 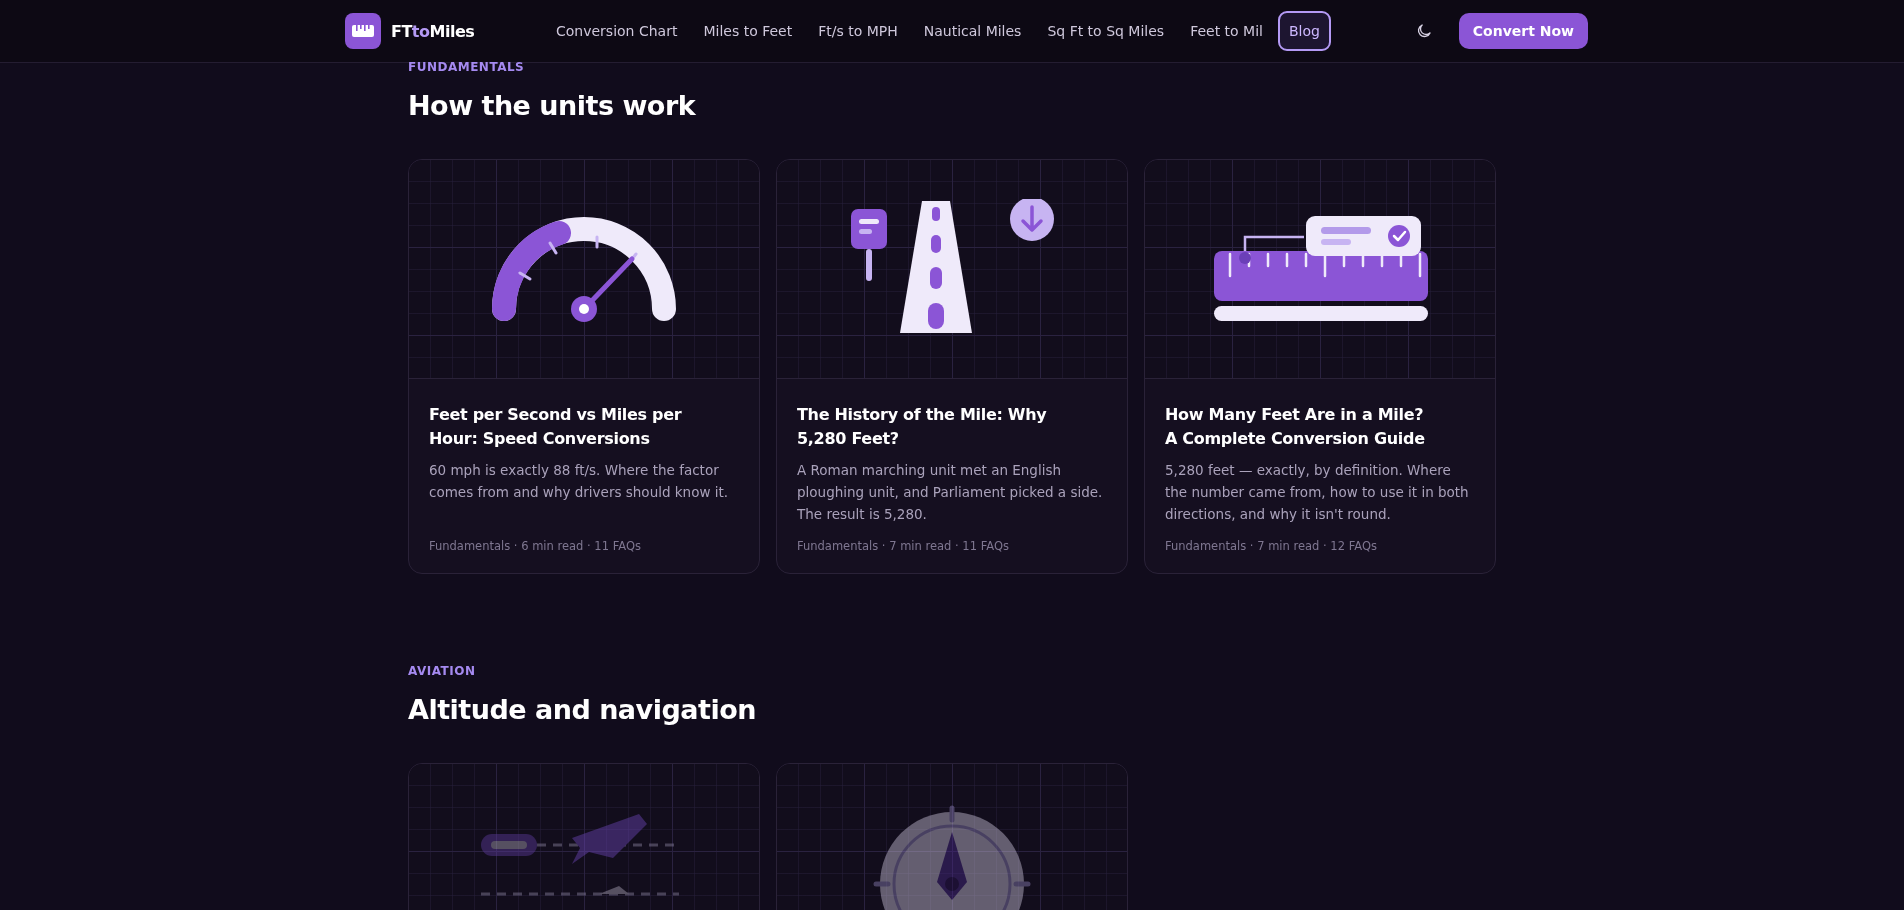 I want to click on convert-now-button: Convert Now, so click(x=1523, y=31).